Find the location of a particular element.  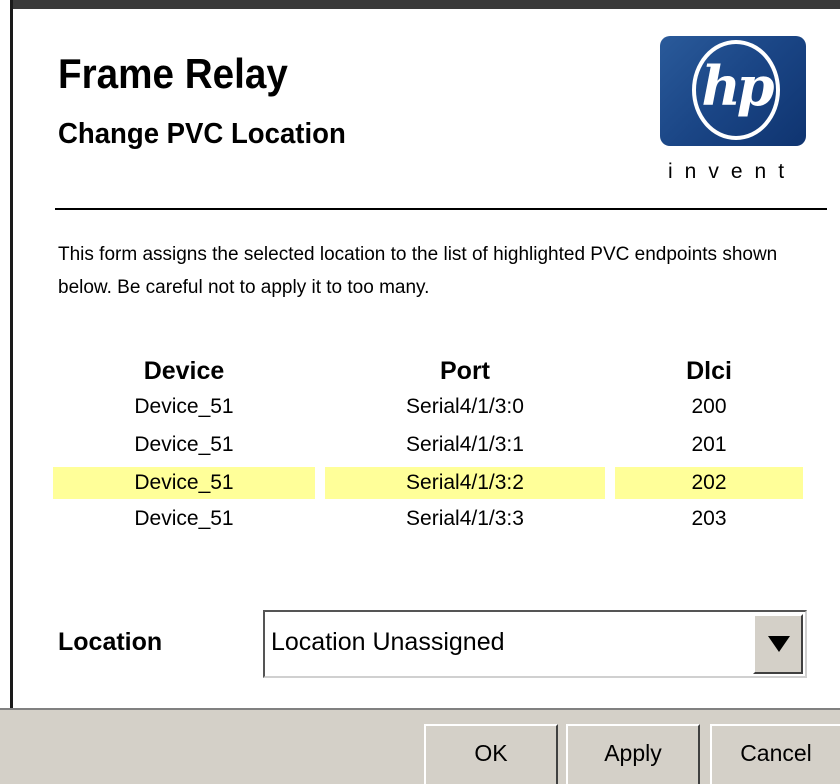

chevron-down-icon is located at coordinates (779, 644).